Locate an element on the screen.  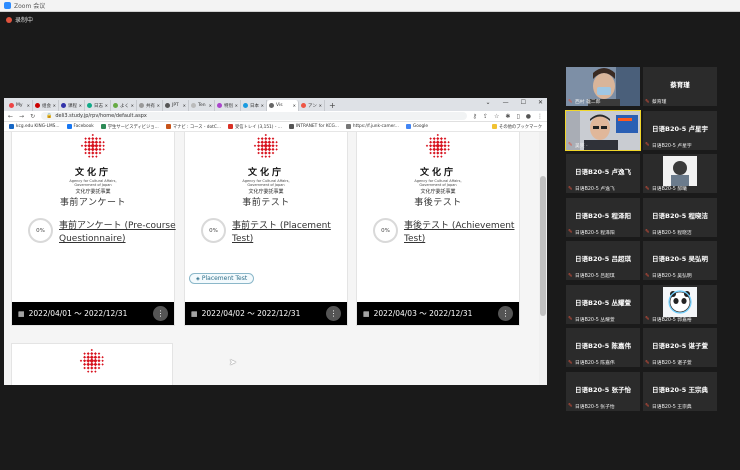
recording-indicator: 录制中 is located at coordinates (19, 19).